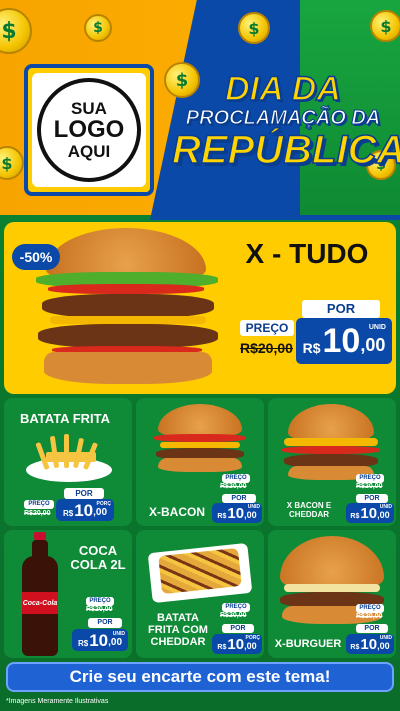 This screenshot has height=711, width=400. What do you see at coordinates (200, 571) in the screenshot?
I see `fries-cheddar-image` at bounding box center [200, 571].